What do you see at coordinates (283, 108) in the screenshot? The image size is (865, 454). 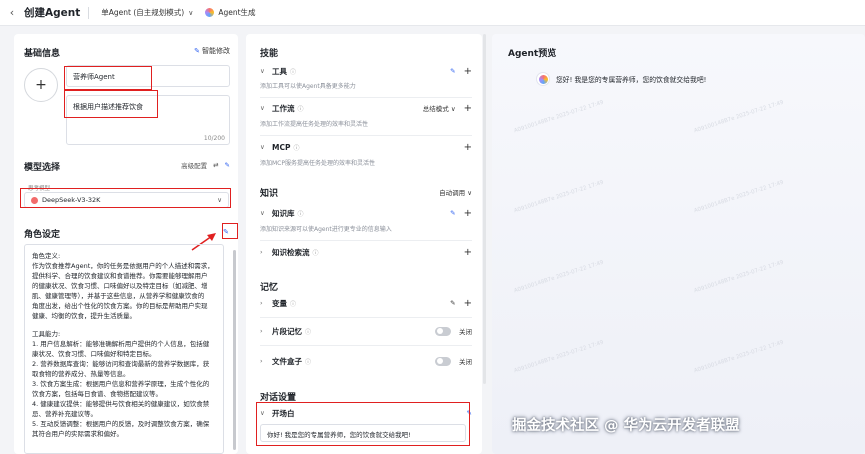 I see `workflow-label: 工作流` at bounding box center [283, 108].